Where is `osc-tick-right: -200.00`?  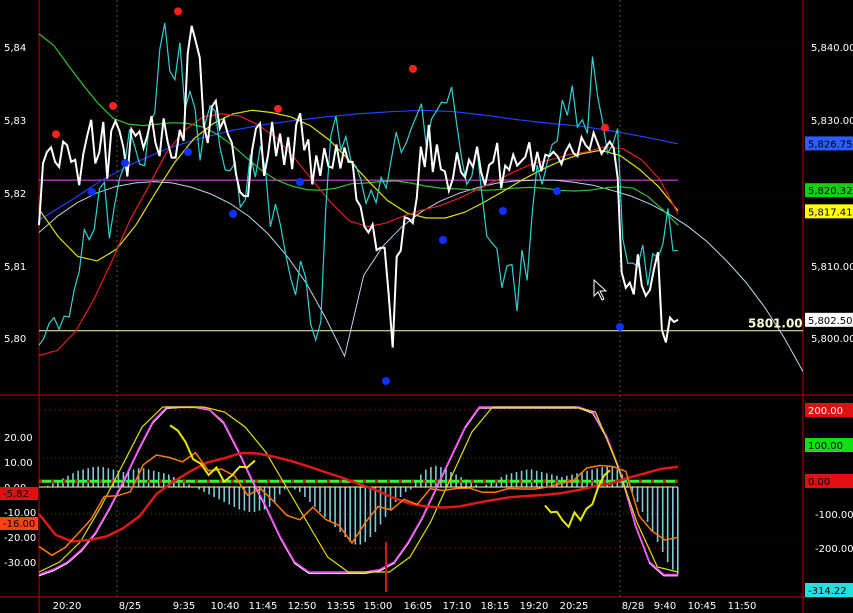
osc-tick-right: -200.00 is located at coordinates (834, 549).